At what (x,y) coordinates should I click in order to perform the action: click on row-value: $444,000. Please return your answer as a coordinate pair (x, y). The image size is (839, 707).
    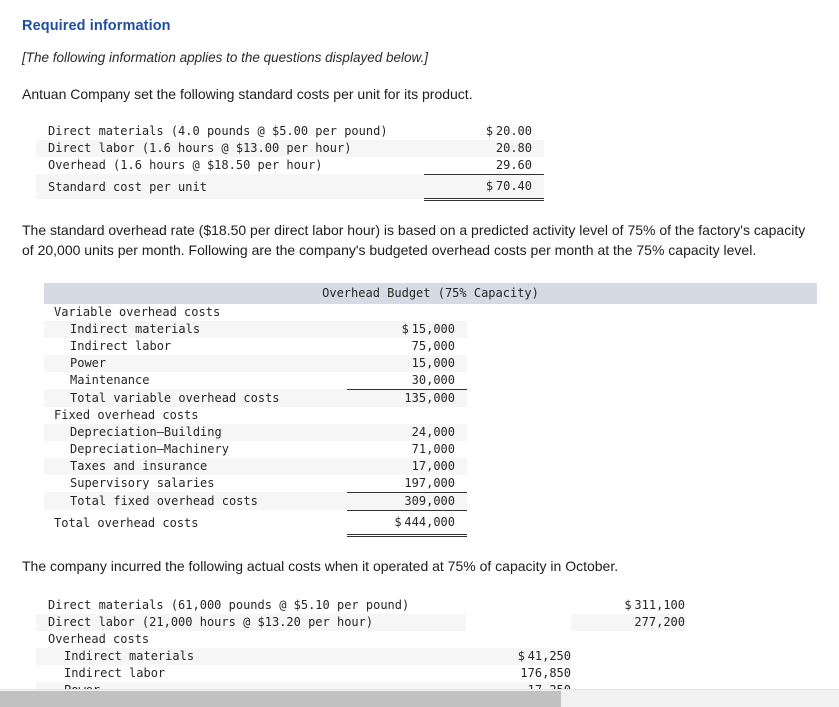
    Looking at the image, I should click on (407, 523).